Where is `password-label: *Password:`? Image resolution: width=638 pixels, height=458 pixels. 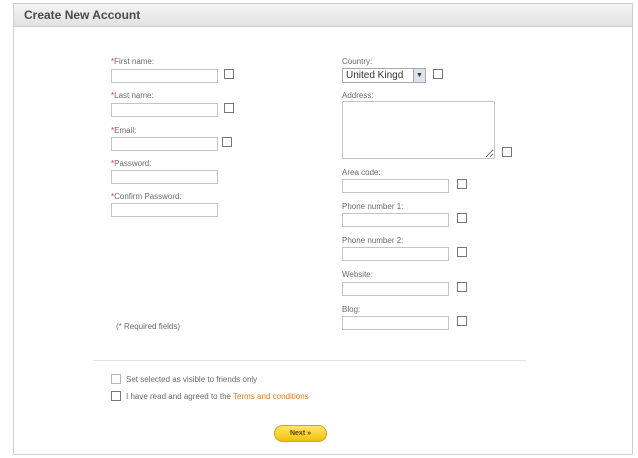
password-label: *Password: is located at coordinates (131, 163).